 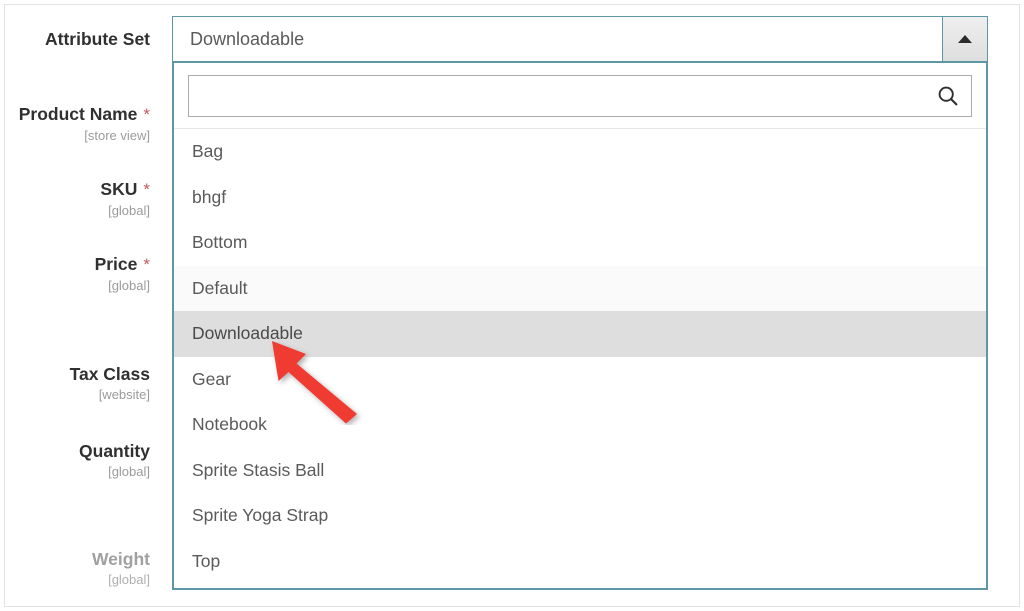 What do you see at coordinates (124, 394) in the screenshot?
I see `field-scope-text: [website]` at bounding box center [124, 394].